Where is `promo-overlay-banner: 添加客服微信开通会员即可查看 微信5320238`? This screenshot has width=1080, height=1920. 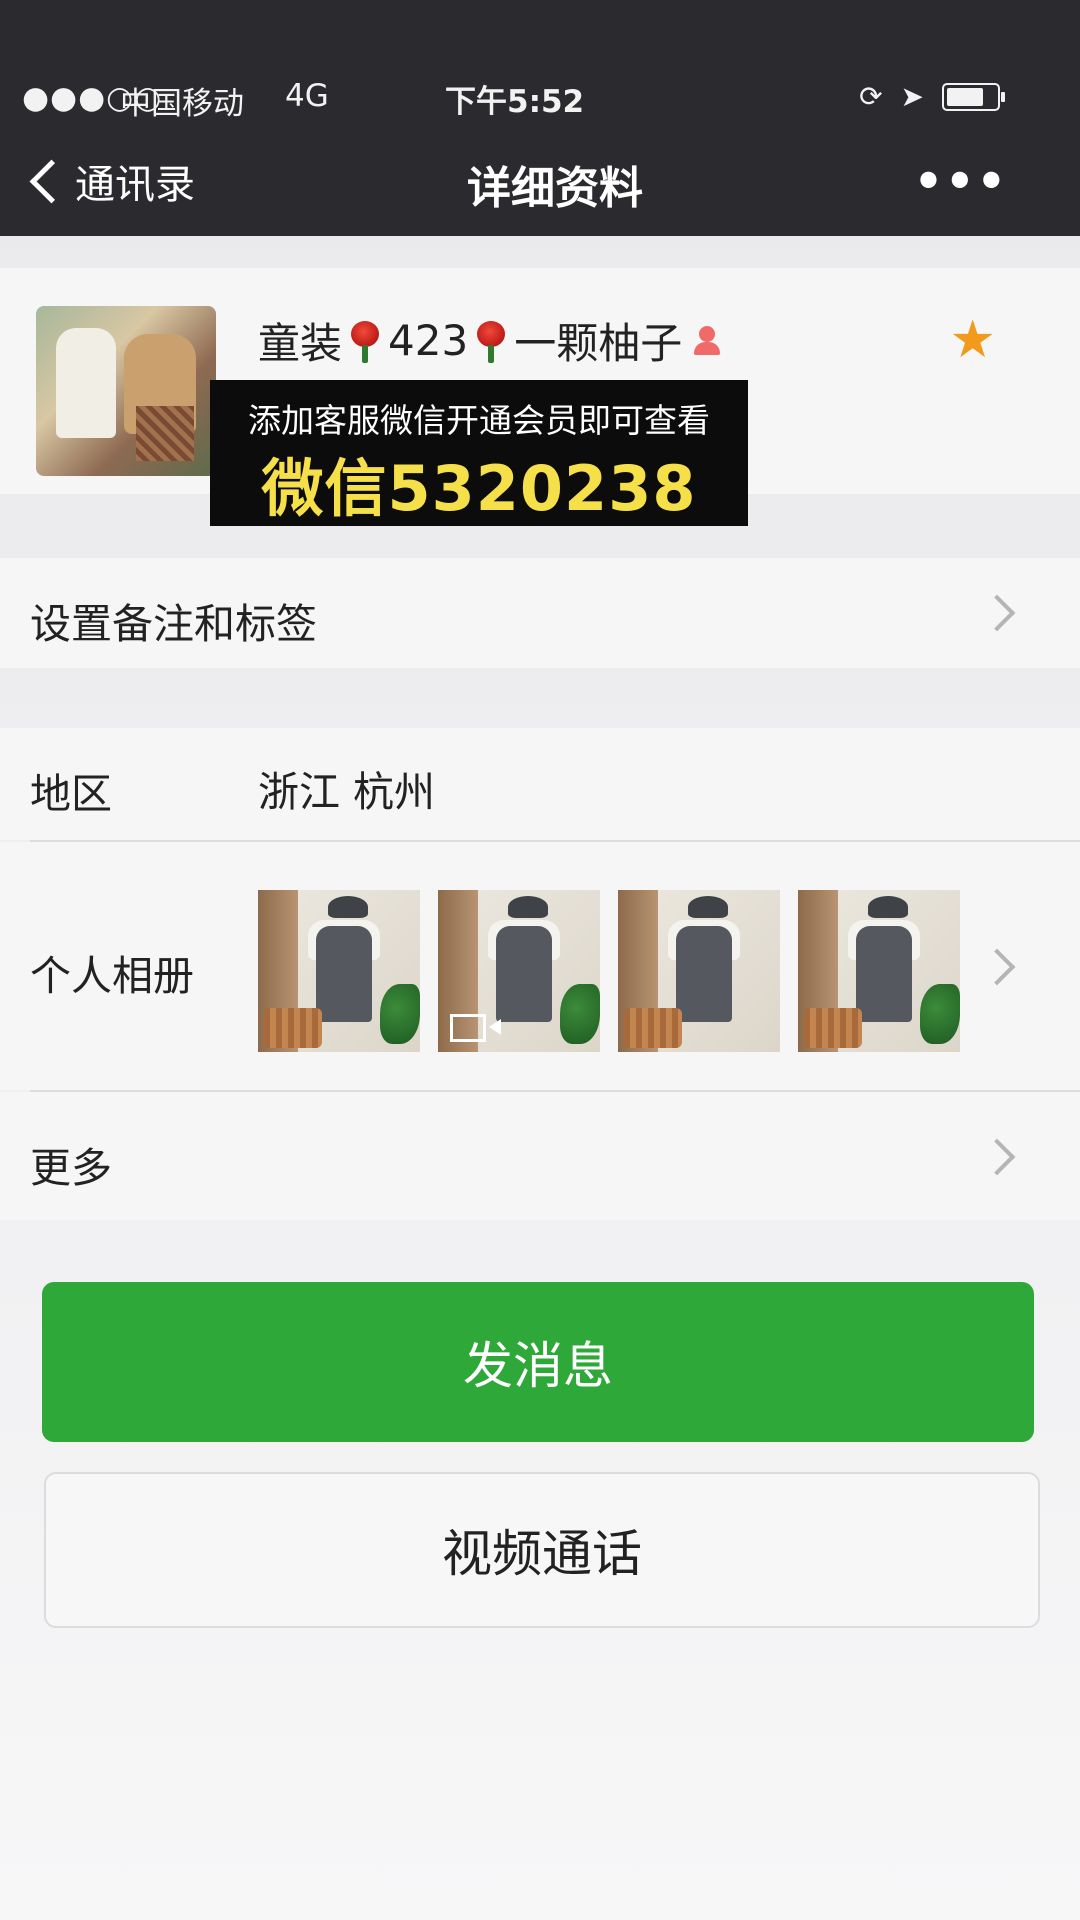
promo-overlay-banner: 添加客服微信开通会员即可查看 微信5320238 is located at coordinates (479, 453).